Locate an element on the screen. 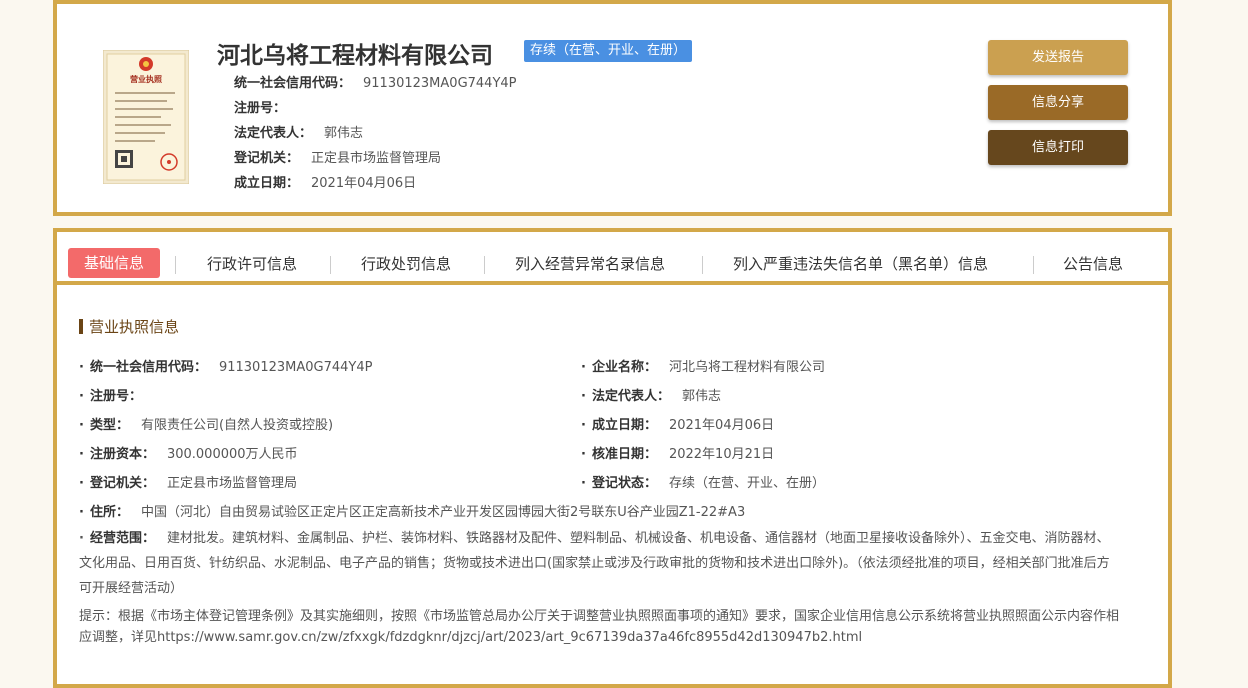  info-row-established: 成立日期： 2021年04月06日 is located at coordinates (325, 181).